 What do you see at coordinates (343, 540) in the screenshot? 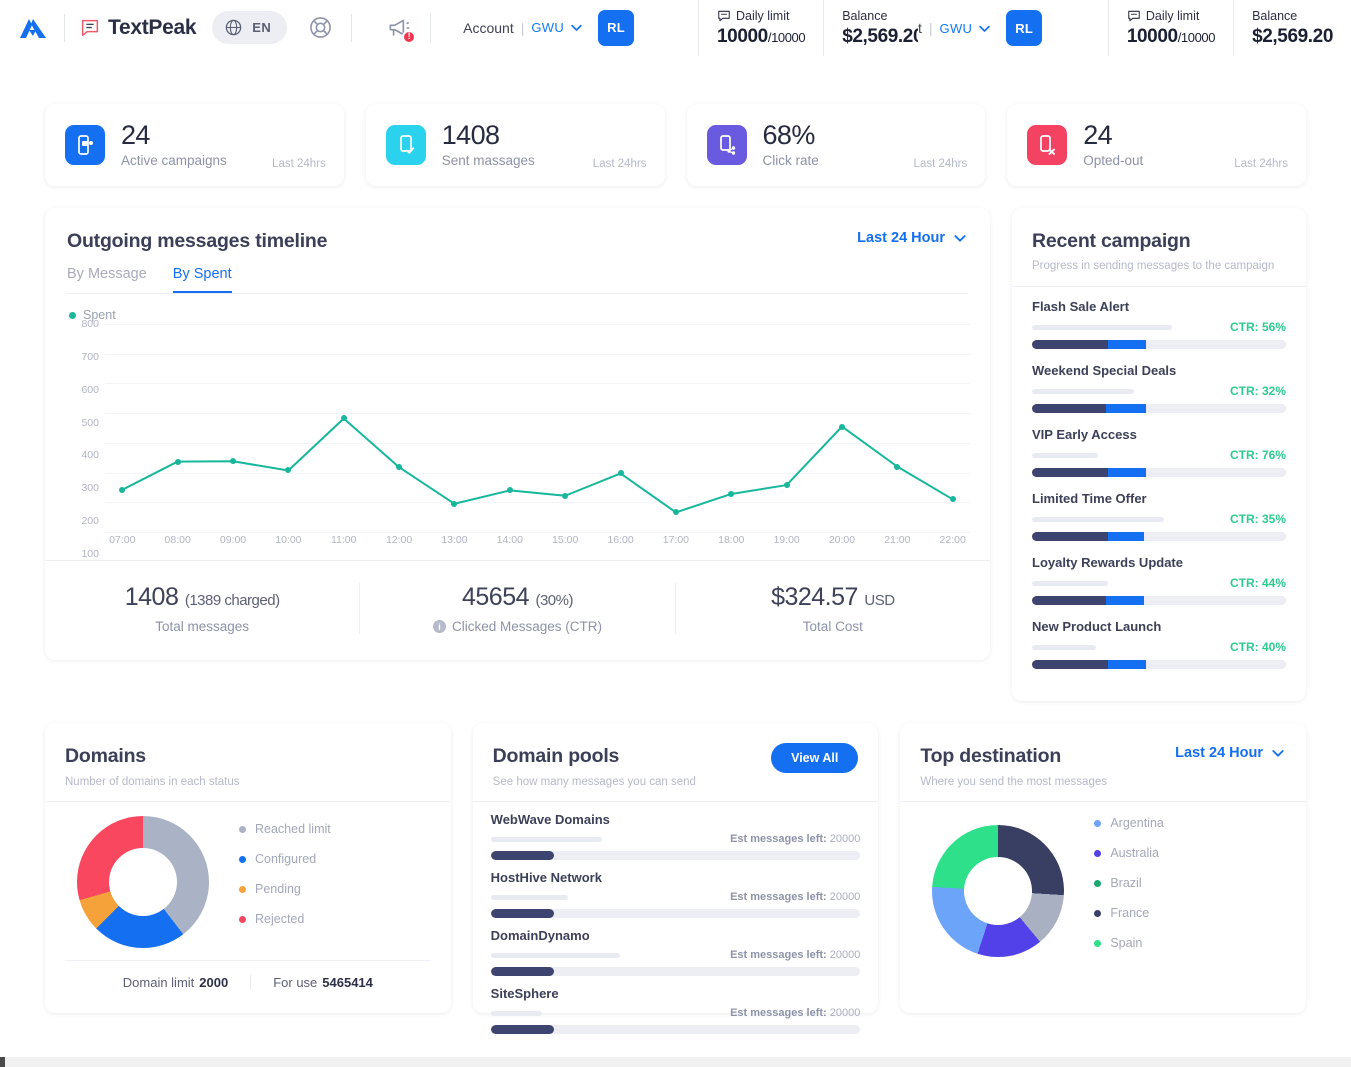
I see `x-axis-tick: 11:00` at bounding box center [343, 540].